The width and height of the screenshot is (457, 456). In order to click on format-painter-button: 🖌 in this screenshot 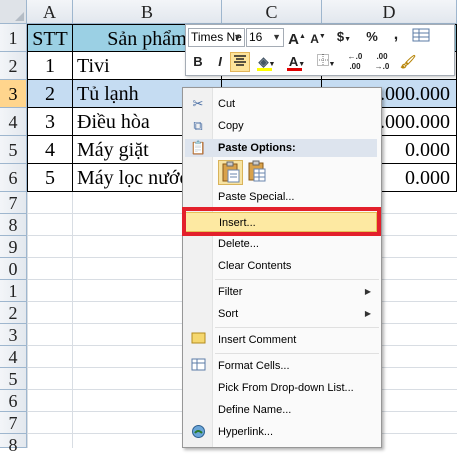, I will do `click(408, 62)`.